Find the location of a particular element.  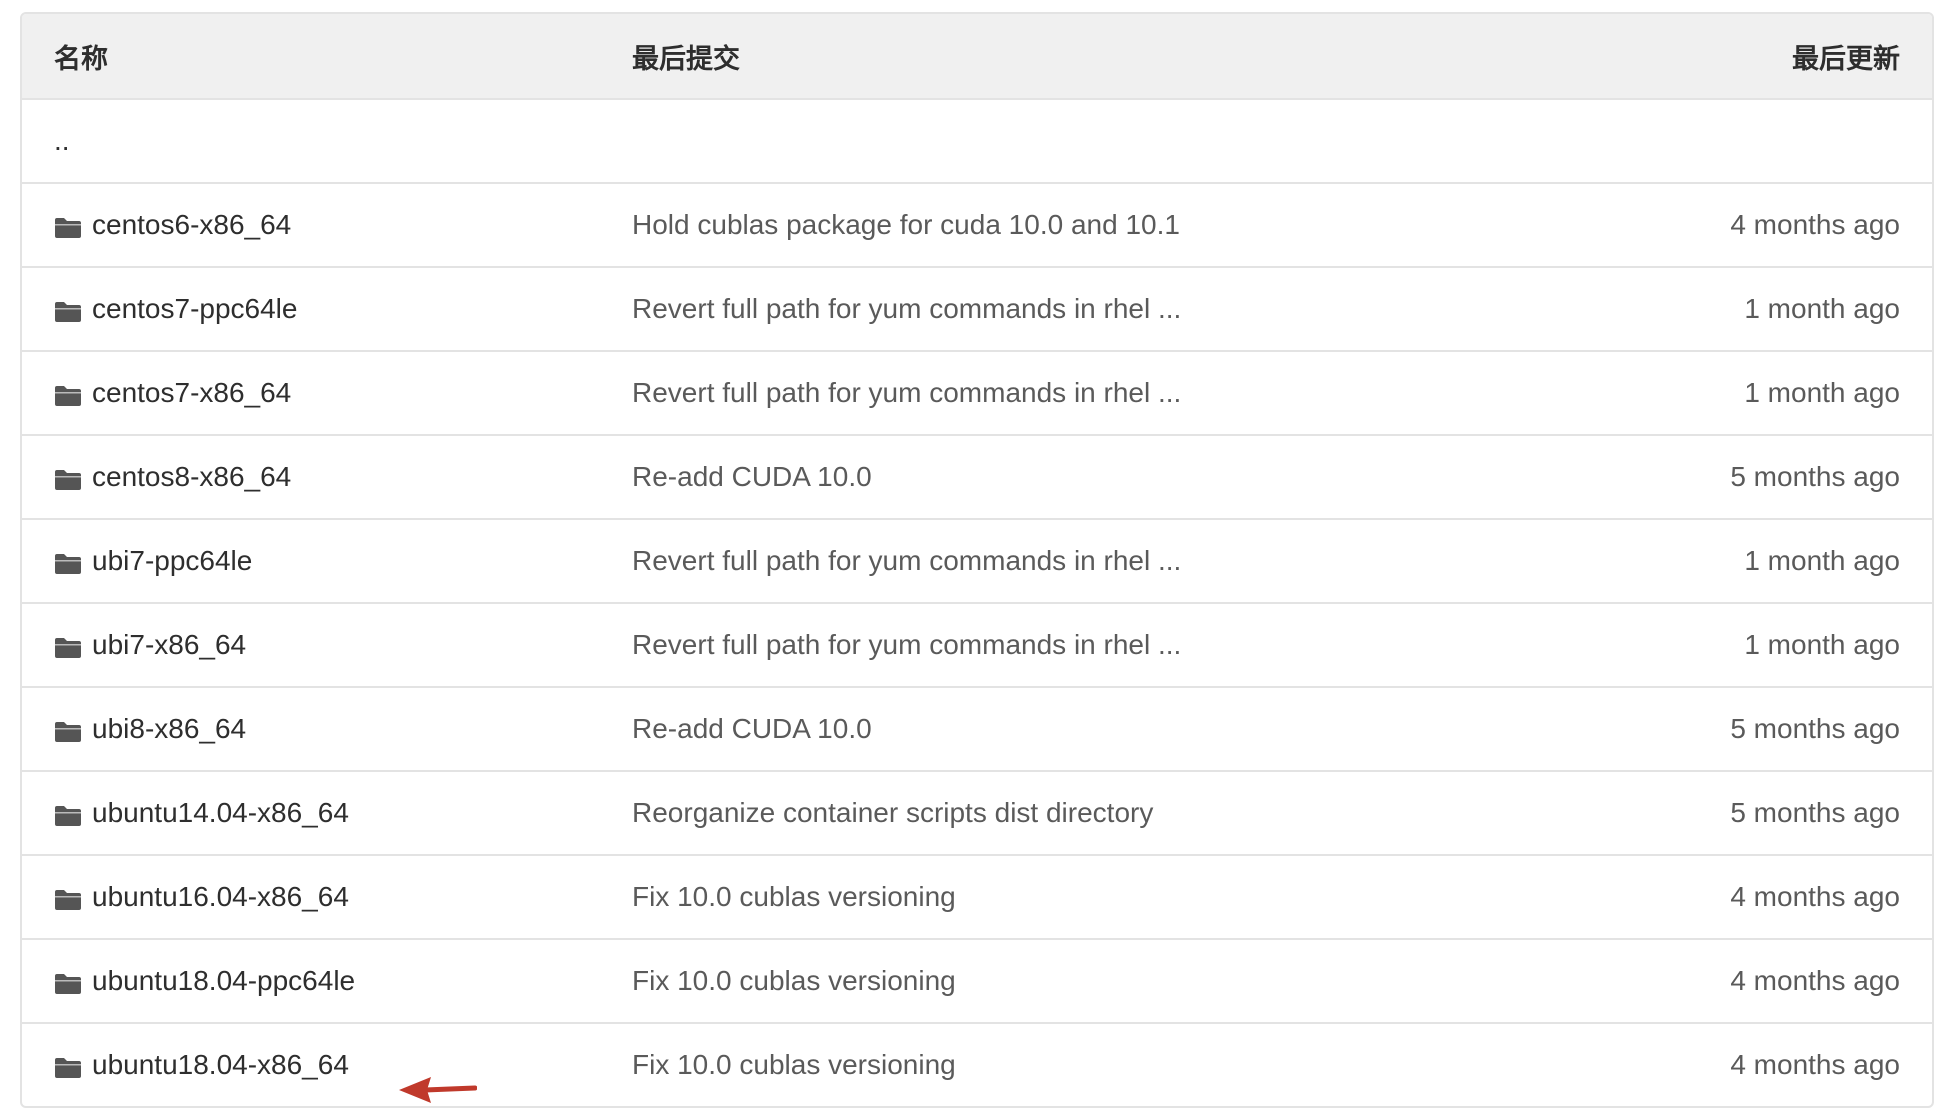

parent-directory-link: .. is located at coordinates (62, 141).